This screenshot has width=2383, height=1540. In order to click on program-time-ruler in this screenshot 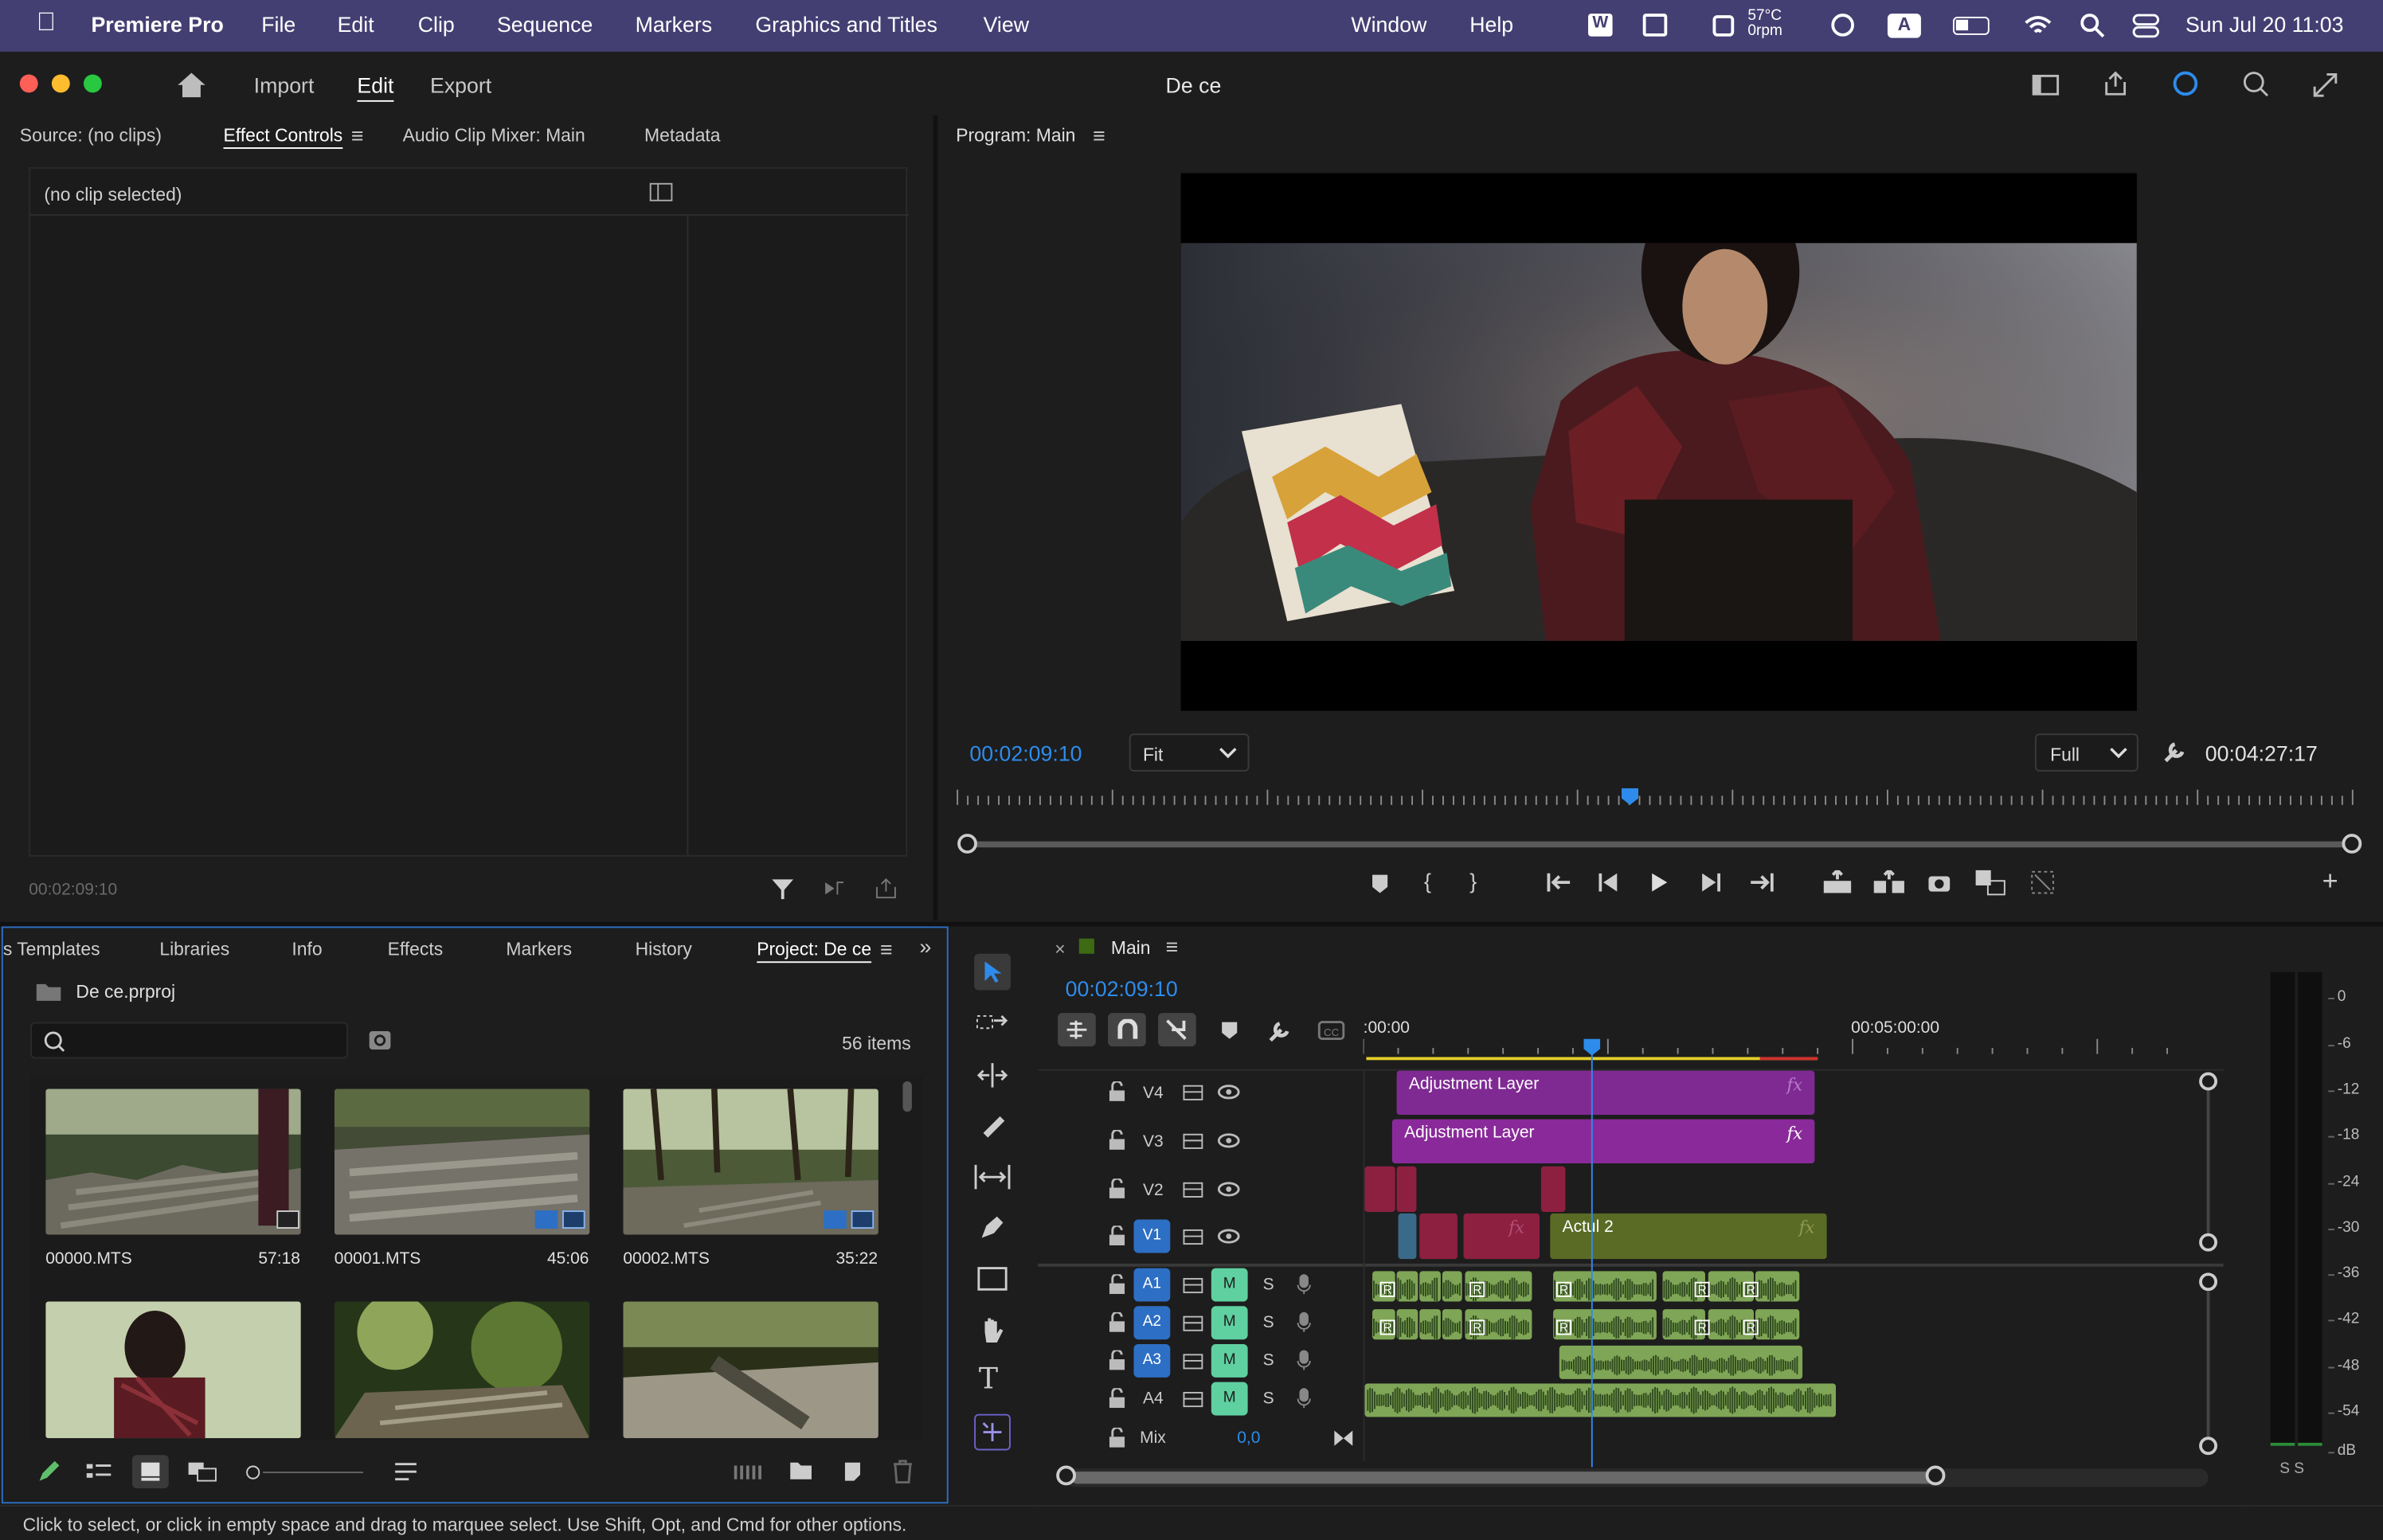, I will do `click(1657, 802)`.